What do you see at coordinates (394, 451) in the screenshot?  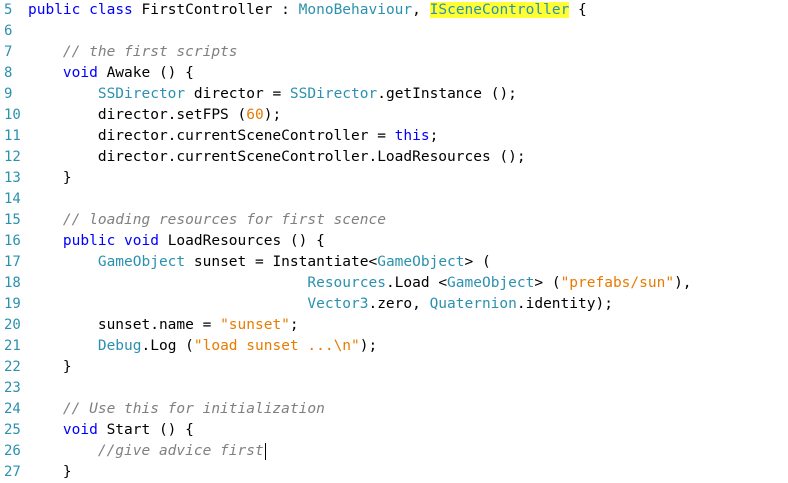 I see `code-line: 26 //give advice first` at bounding box center [394, 451].